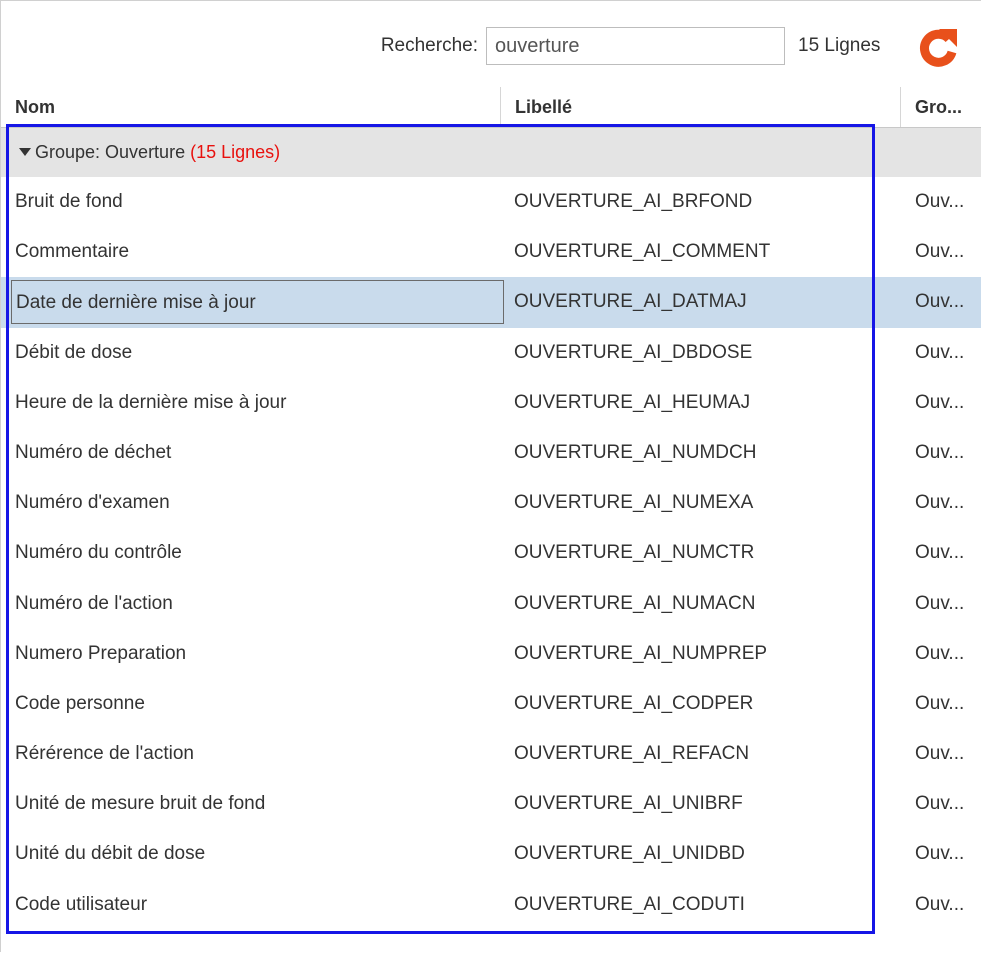 Image resolution: width=981 pixels, height=953 pixels. Describe the element at coordinates (704, 854) in the screenshot. I see `cell-libelle: OUVERTURE_AI_UNIDBD` at that location.